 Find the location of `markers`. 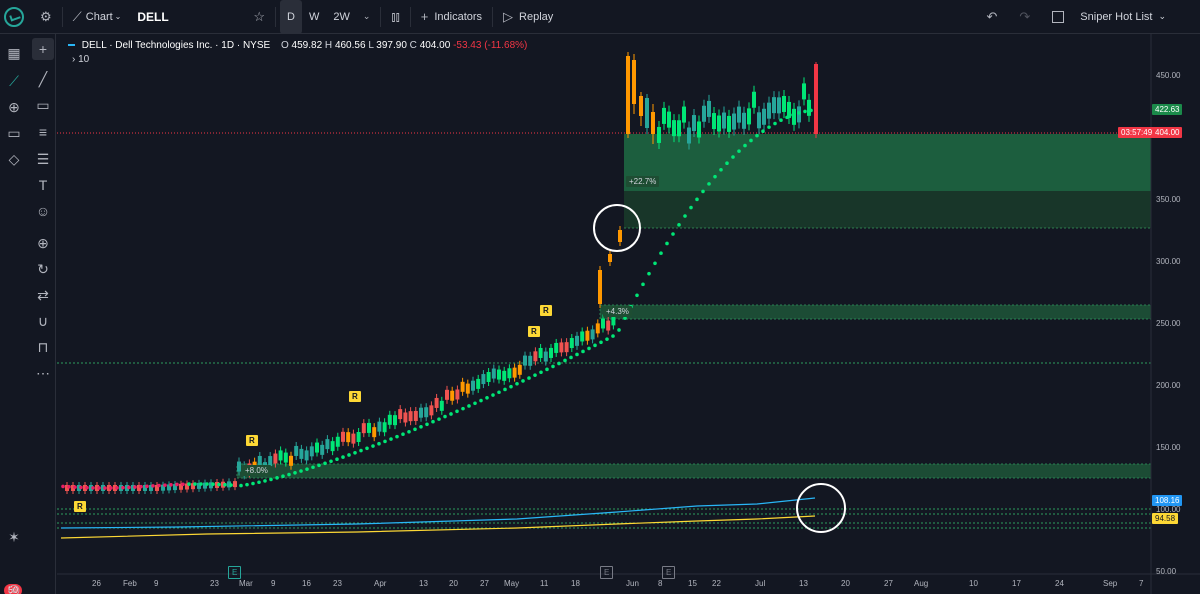

markers is located at coordinates (719, 368).